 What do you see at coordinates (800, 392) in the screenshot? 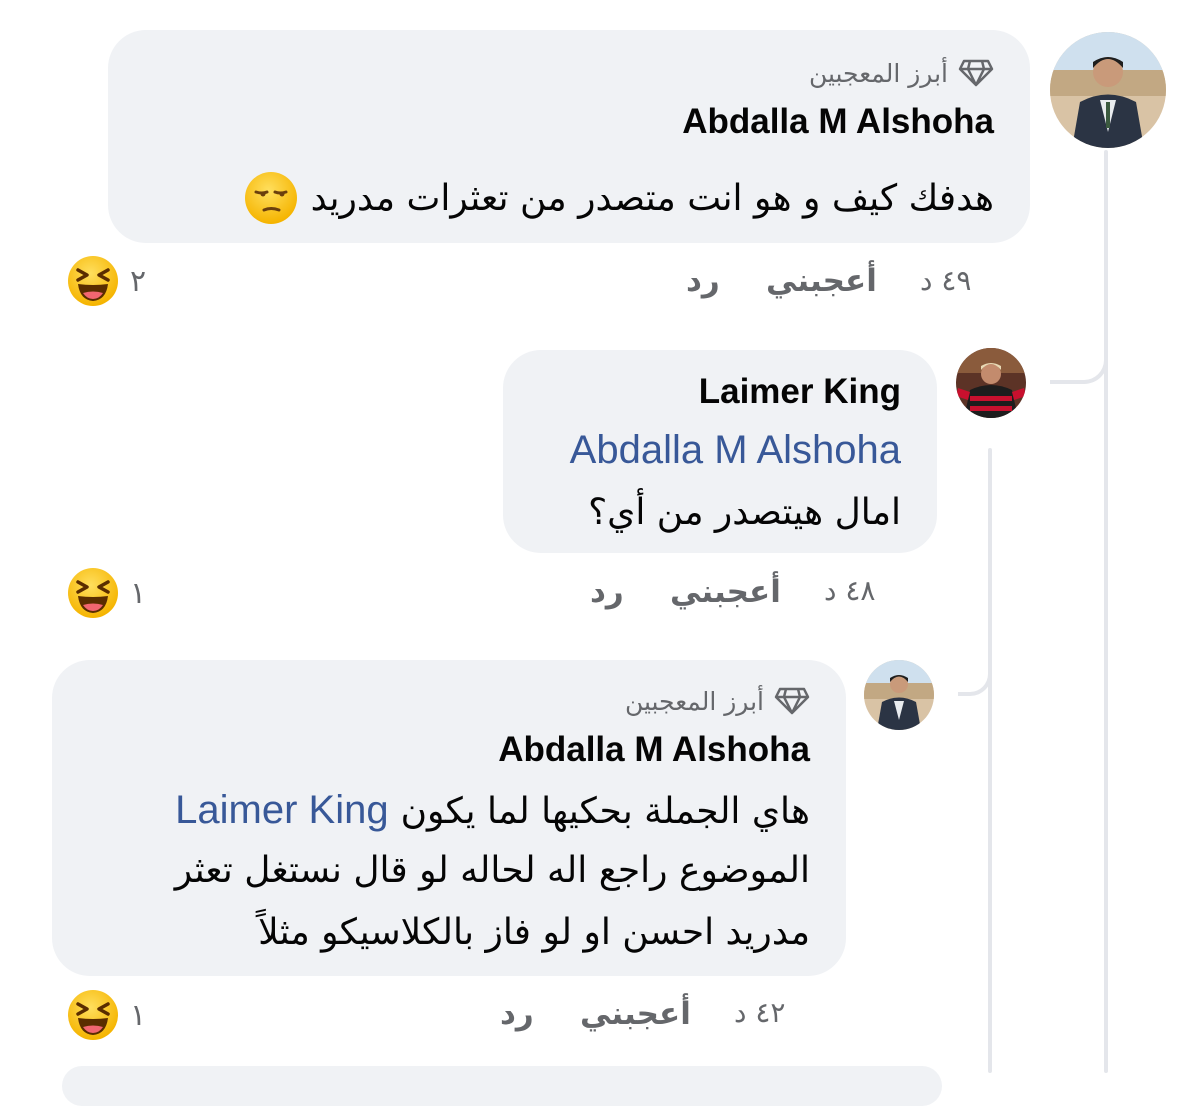
I see `comment-author: Laimer King` at bounding box center [800, 392].